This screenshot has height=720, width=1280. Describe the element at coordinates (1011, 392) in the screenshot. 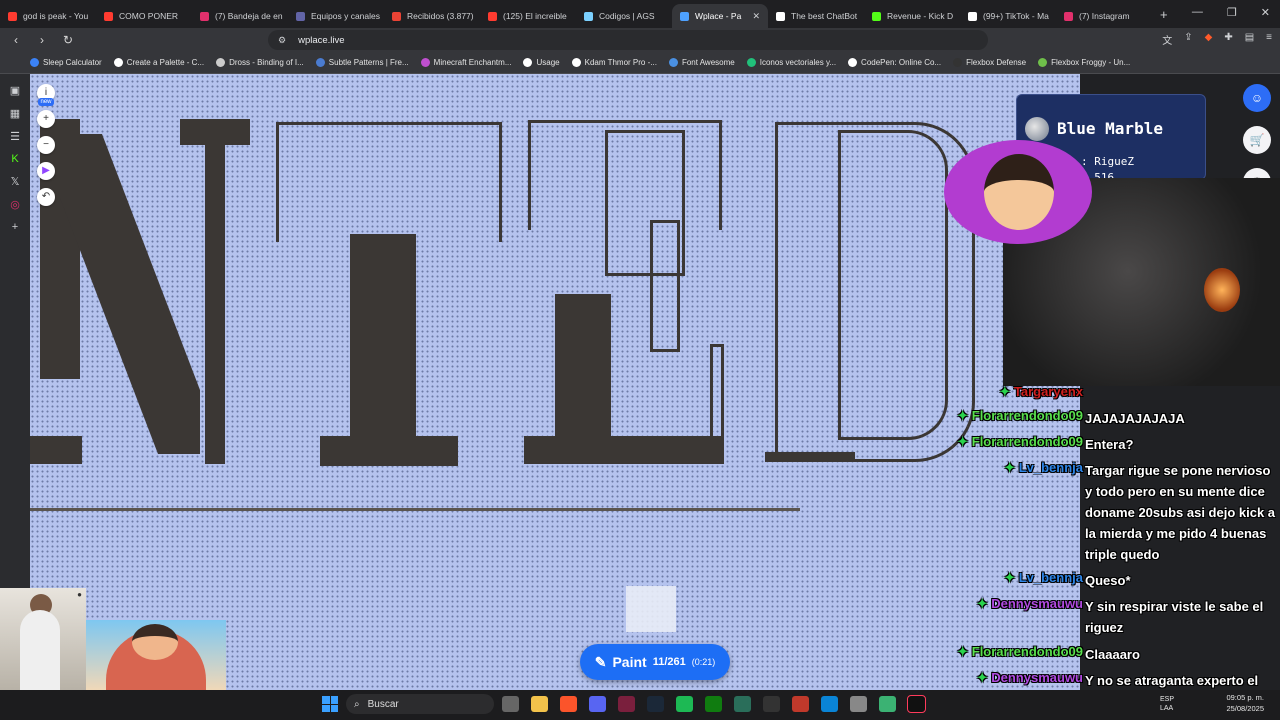

I see `chat-username: ✦ Targaryenx` at that location.